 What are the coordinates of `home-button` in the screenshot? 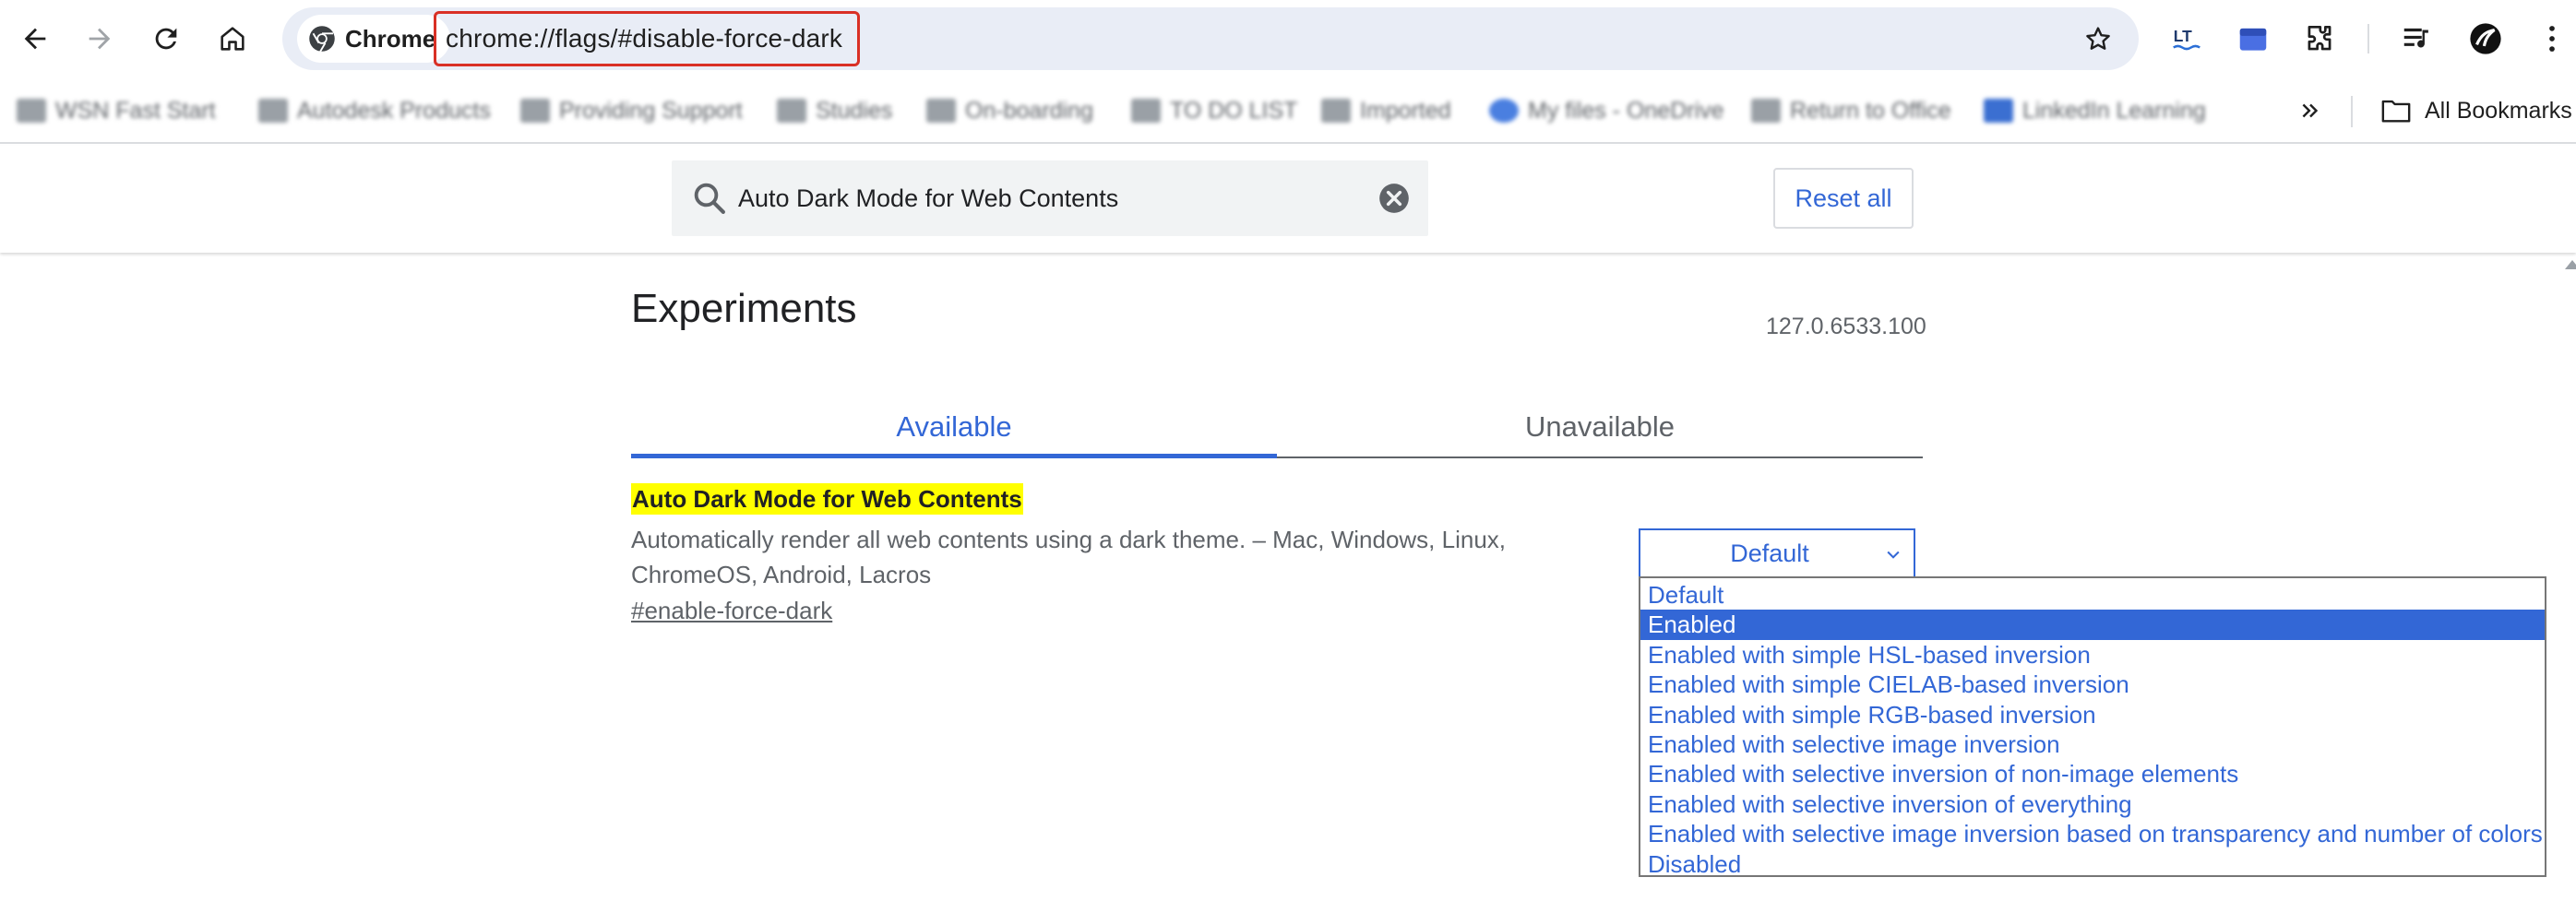 It's located at (232, 39).